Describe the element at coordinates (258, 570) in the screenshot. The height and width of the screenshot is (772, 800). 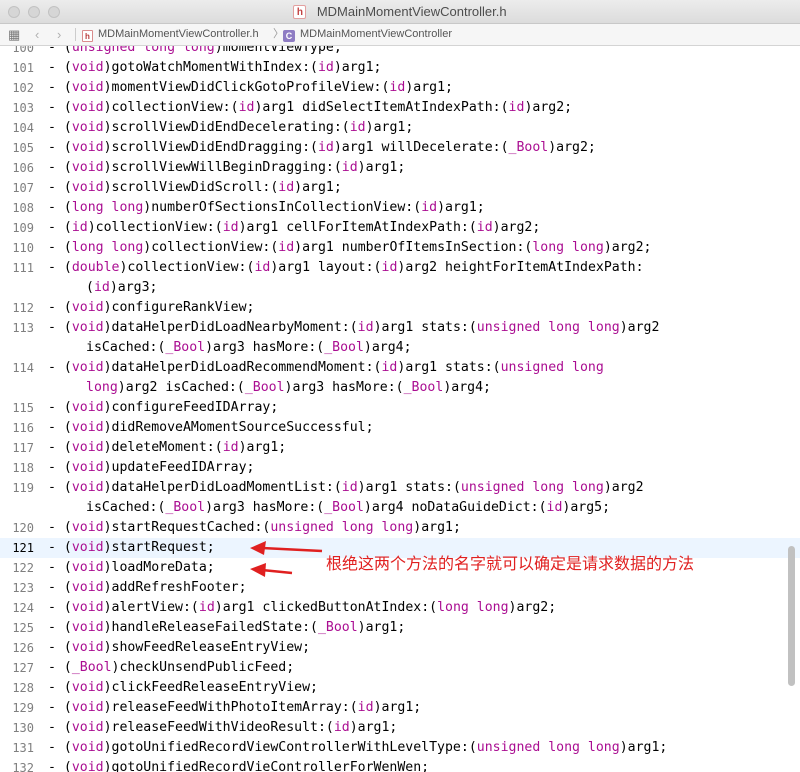
I see `arrow-head-load-more-data` at that location.